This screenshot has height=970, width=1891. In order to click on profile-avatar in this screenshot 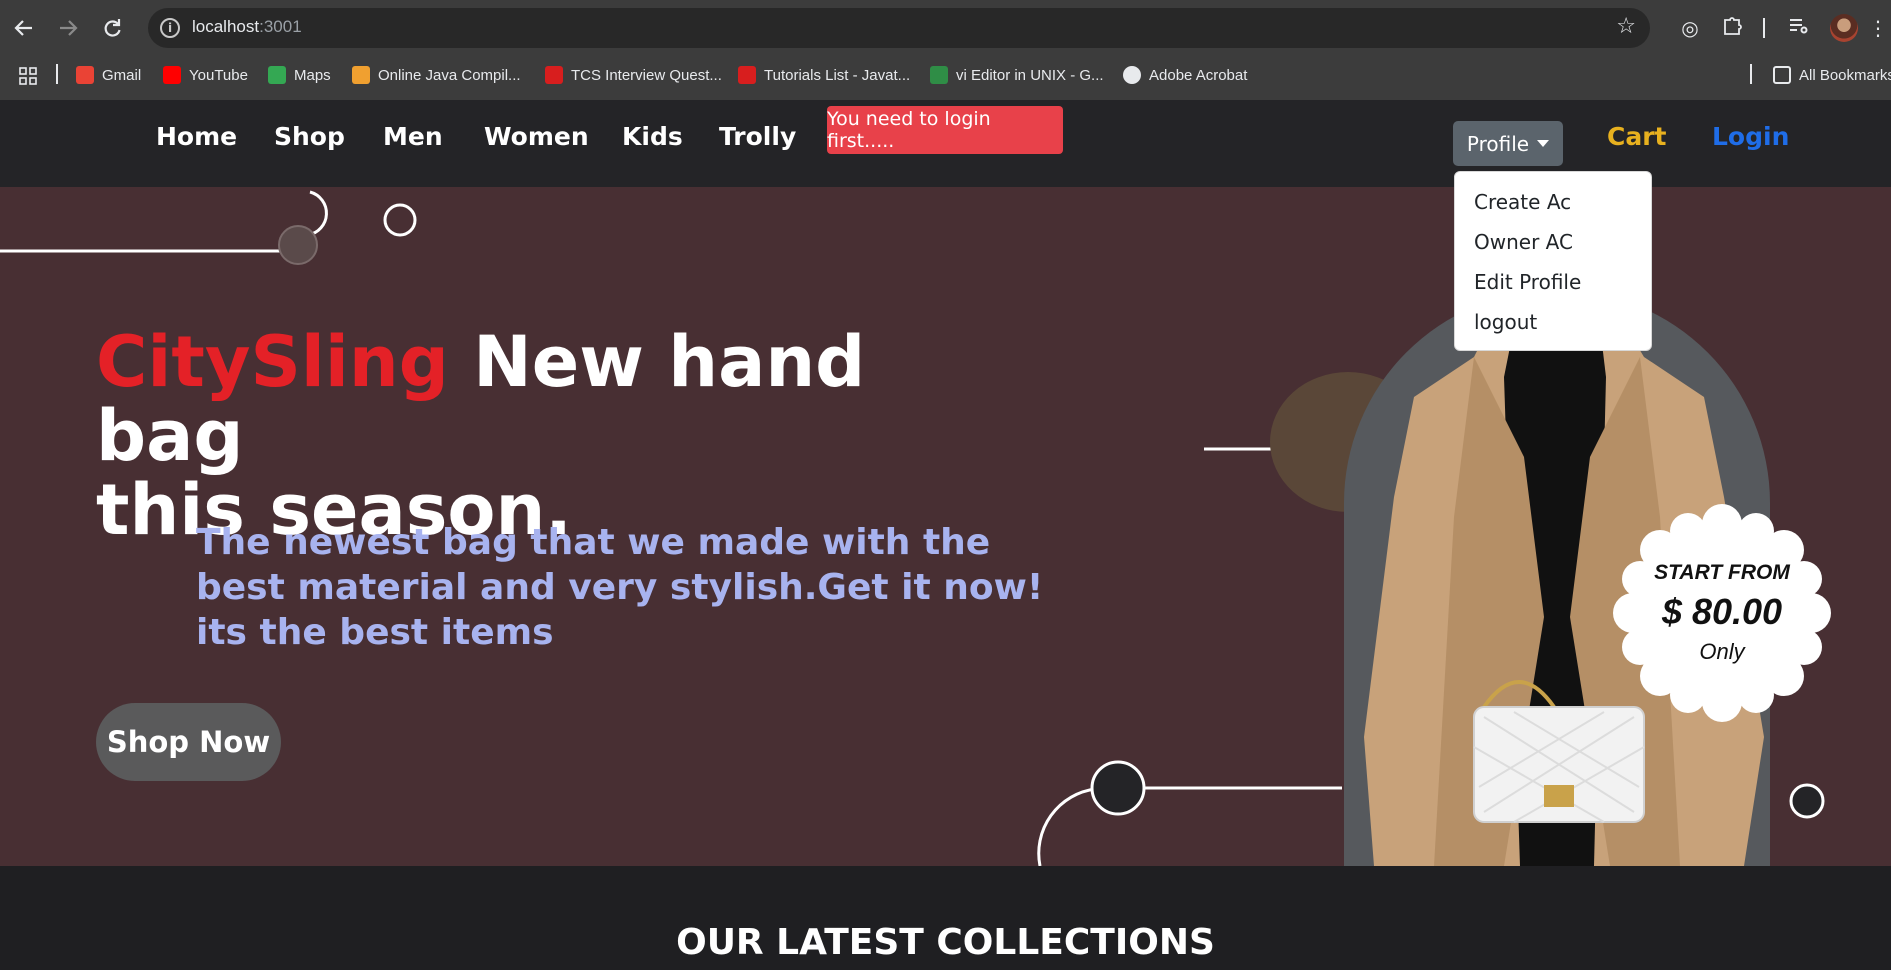, I will do `click(1844, 28)`.